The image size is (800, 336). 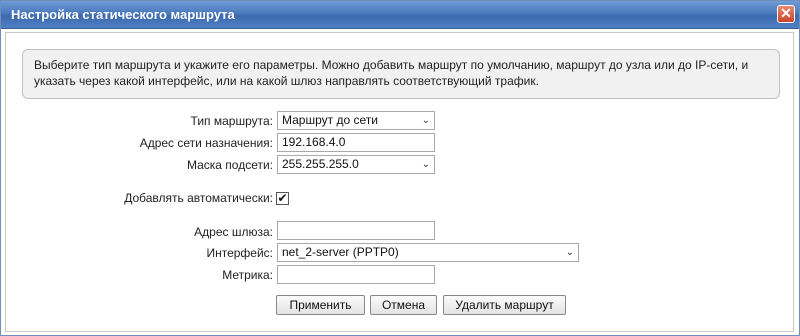 I want to click on gateway-label: Адрес шлюза:, so click(x=233, y=232).